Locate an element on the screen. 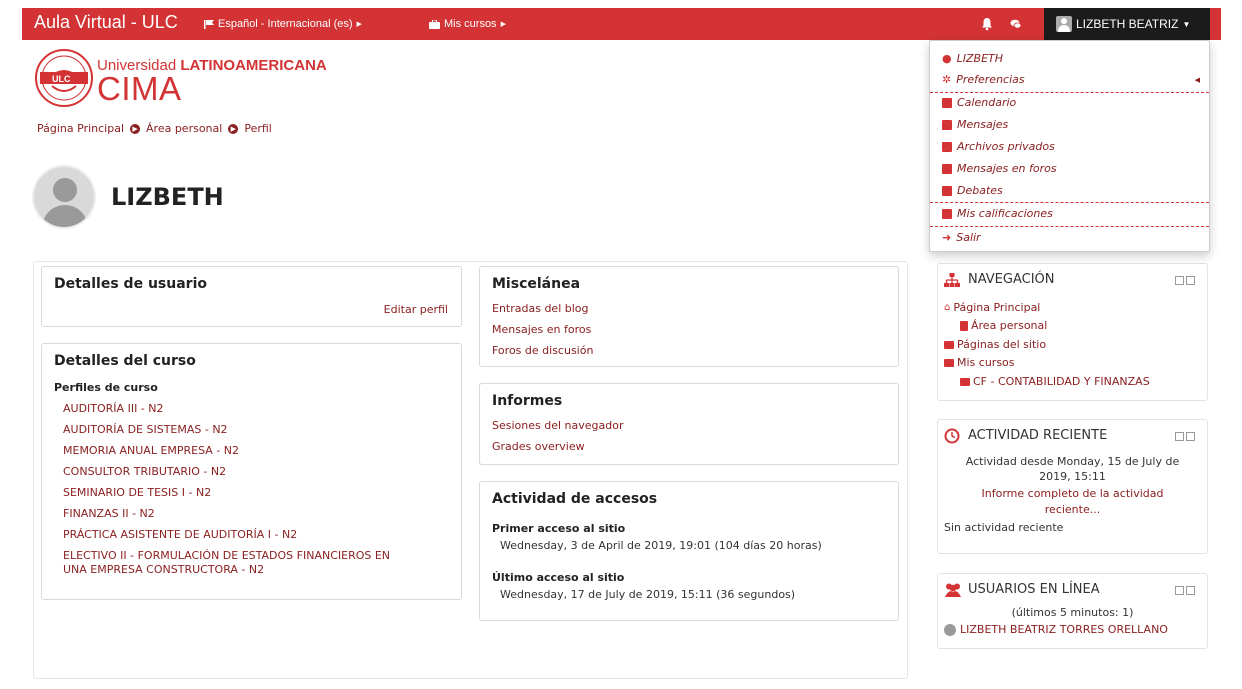 The width and height of the screenshot is (1242, 689). clock-icon is located at coordinates (952, 436).